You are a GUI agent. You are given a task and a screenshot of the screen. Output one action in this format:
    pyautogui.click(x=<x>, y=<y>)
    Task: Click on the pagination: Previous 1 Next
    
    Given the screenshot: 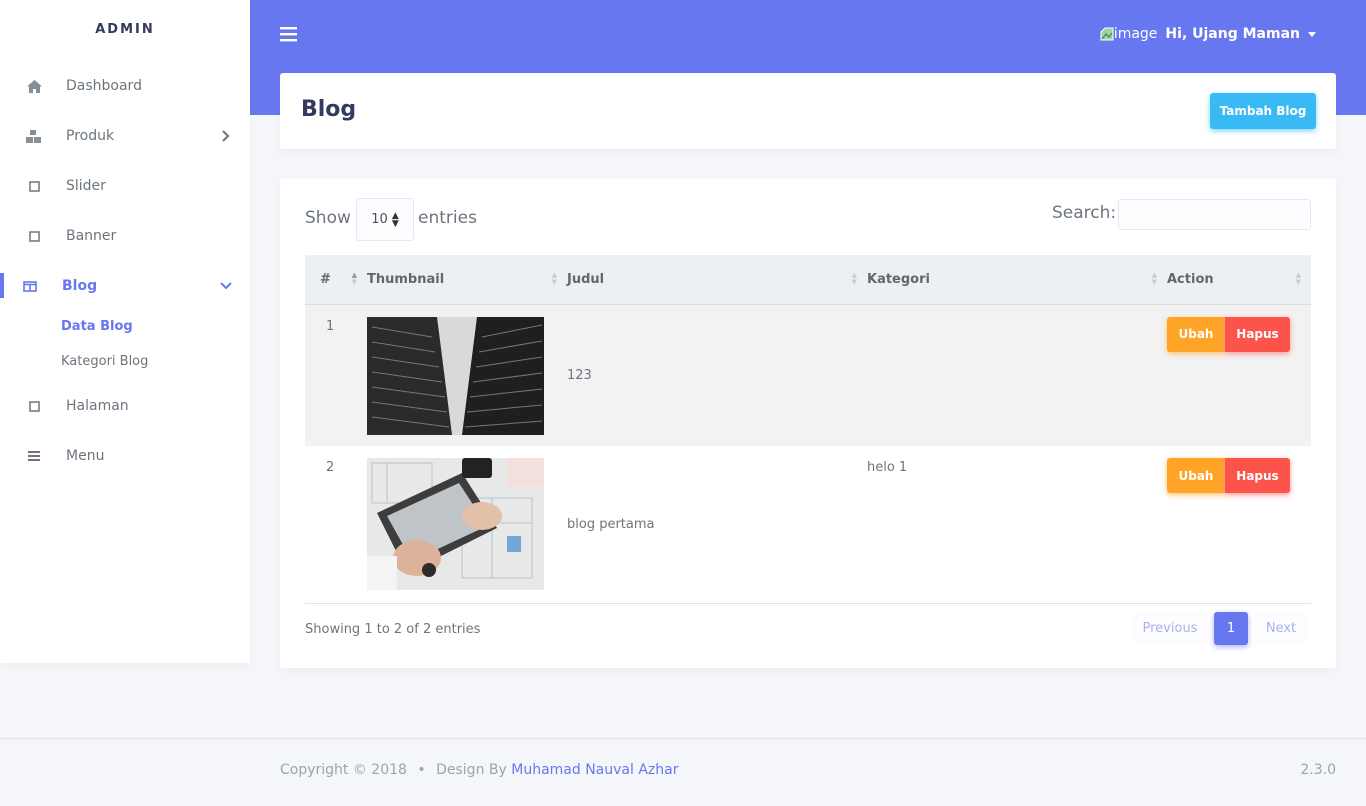 What is the action you would take?
    pyautogui.click(x=1220, y=628)
    